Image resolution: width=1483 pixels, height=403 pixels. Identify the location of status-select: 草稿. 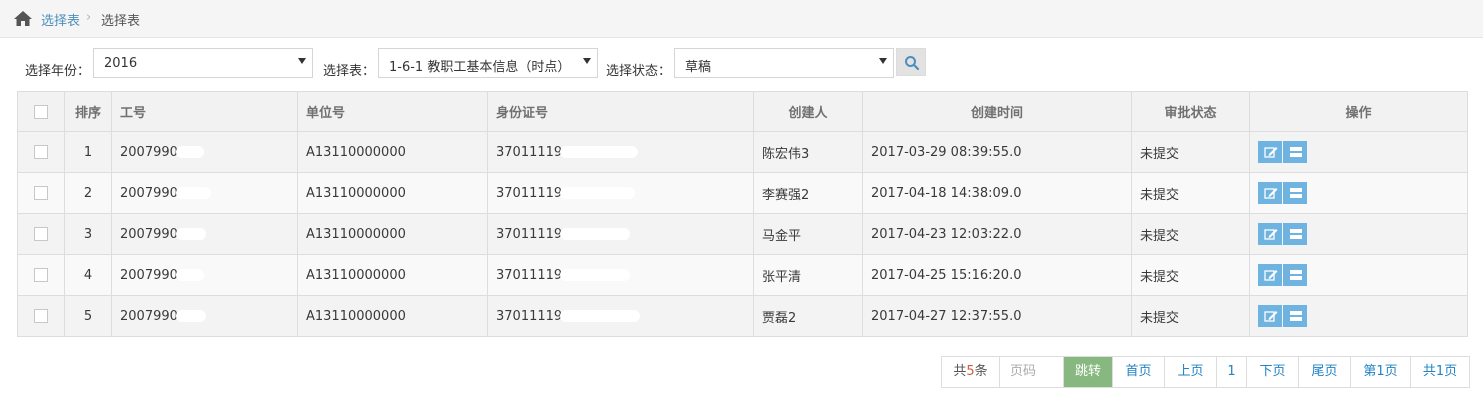
(784, 63).